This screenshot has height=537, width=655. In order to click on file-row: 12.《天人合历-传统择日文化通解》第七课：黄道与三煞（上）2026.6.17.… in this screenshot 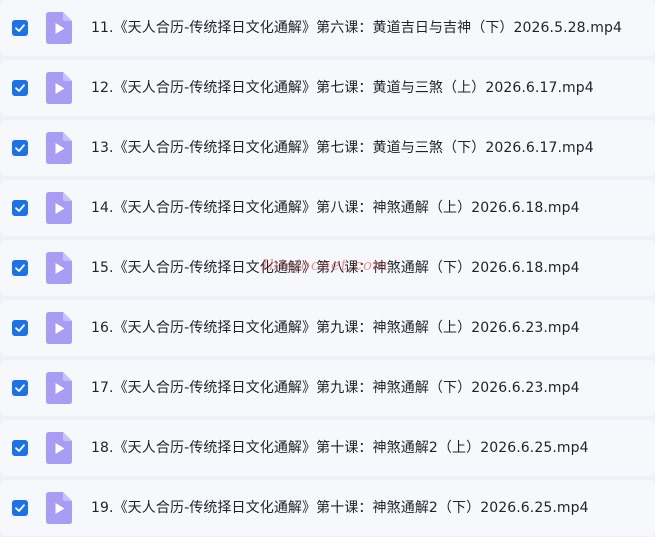, I will do `click(327, 88)`.